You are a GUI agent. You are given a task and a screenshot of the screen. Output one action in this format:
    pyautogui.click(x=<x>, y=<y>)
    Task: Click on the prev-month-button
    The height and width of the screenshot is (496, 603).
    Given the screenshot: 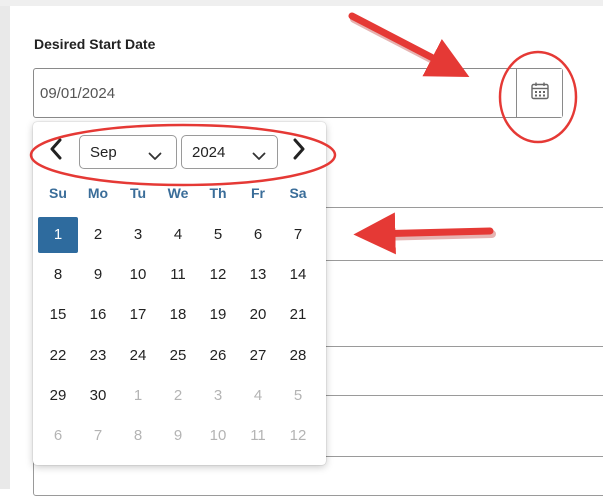 What is the action you would take?
    pyautogui.click(x=56, y=151)
    